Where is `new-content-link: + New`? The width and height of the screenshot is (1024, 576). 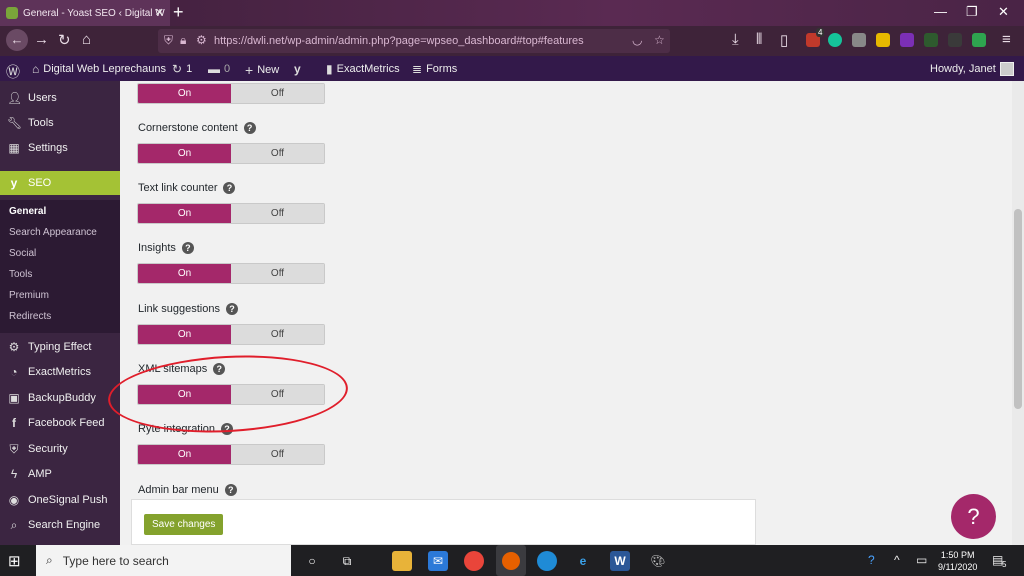
new-content-link: + New is located at coordinates (262, 70).